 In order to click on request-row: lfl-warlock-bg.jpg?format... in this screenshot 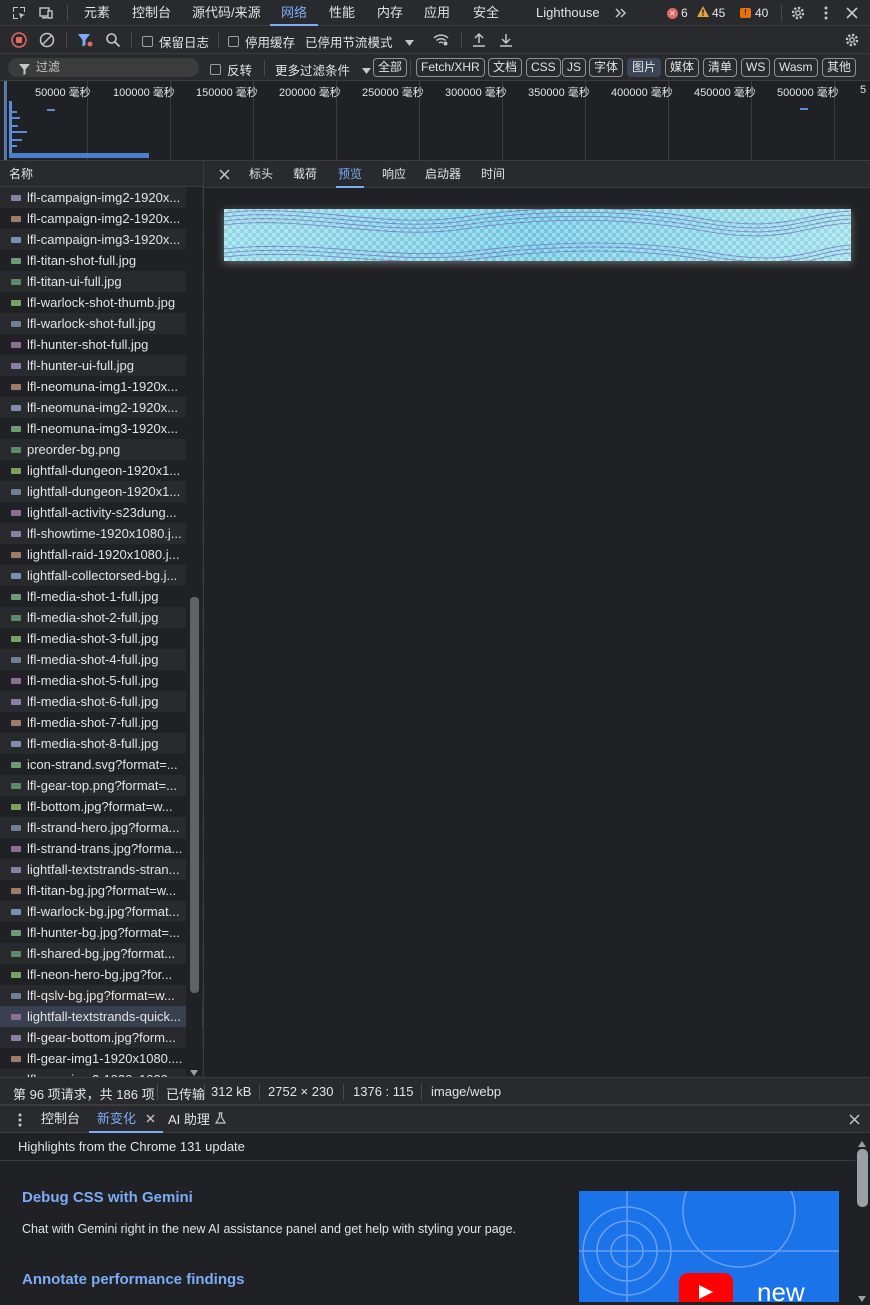, I will do `click(101, 911)`.